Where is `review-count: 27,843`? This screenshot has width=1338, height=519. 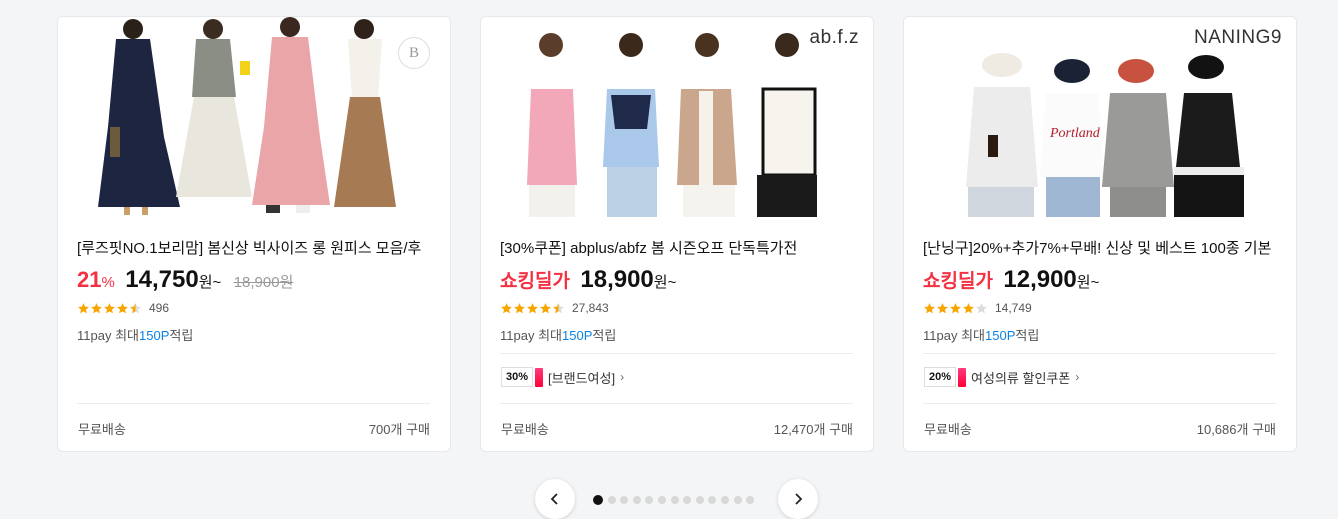
review-count: 27,843 is located at coordinates (590, 308).